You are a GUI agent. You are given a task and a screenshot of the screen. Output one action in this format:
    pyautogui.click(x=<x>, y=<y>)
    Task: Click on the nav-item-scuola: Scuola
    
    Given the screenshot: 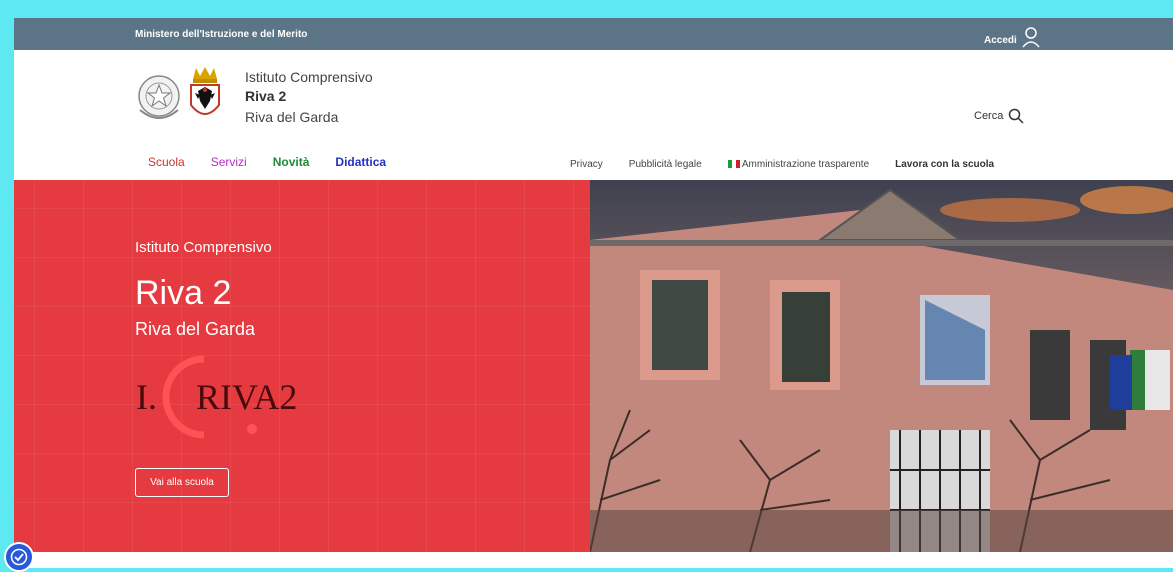 What is the action you would take?
    pyautogui.click(x=166, y=162)
    